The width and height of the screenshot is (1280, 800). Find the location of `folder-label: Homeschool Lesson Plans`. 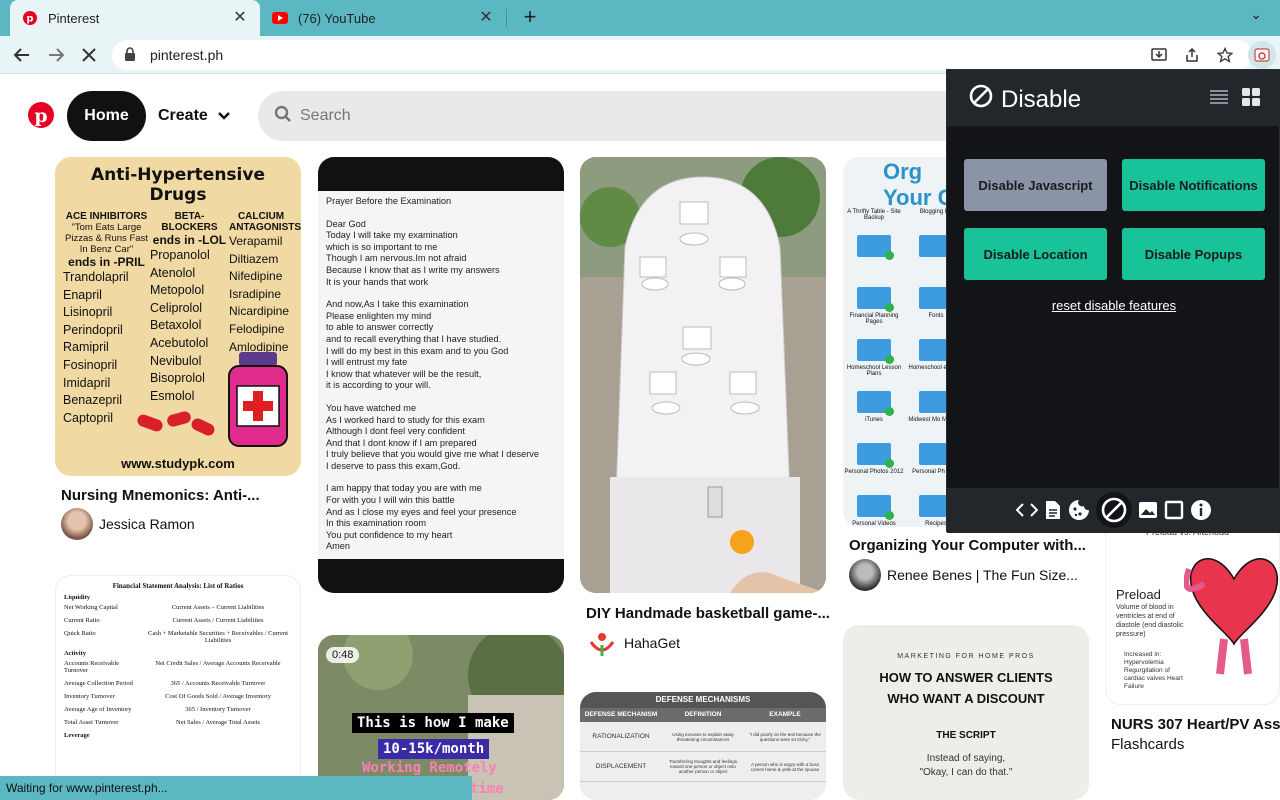

folder-label: Homeschool Lesson Plans is located at coordinates (874, 371).